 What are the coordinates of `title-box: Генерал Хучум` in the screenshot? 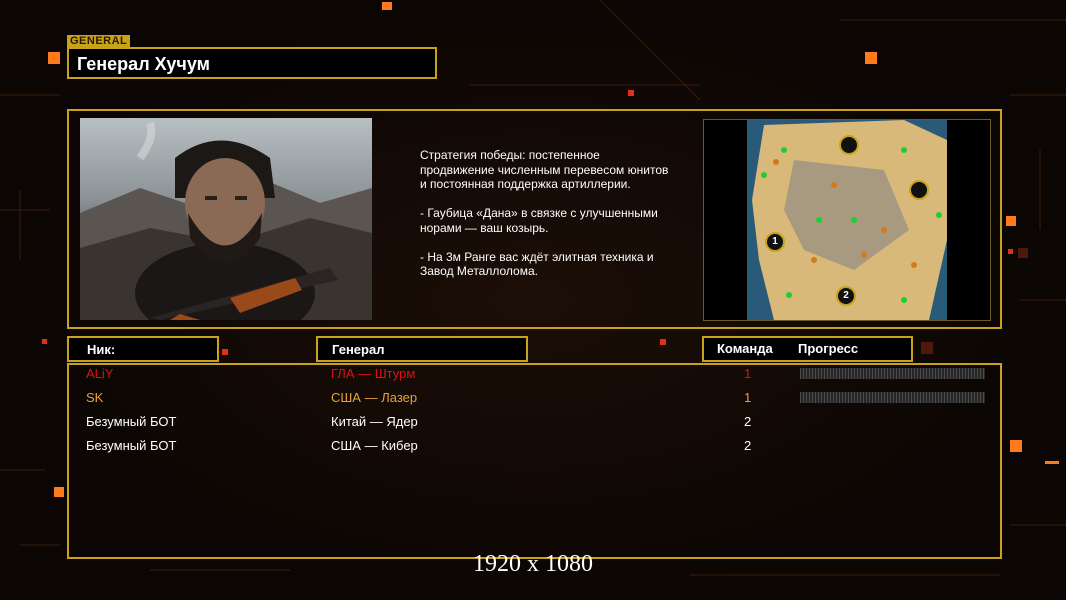 It's located at (252, 63).